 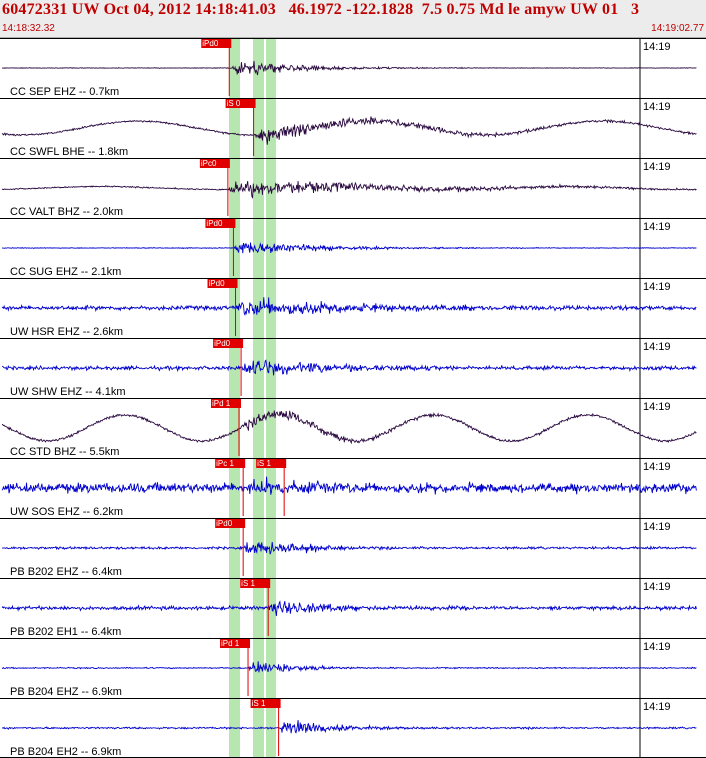 I want to click on station-label: CC STD BHZ -- 5.5km, so click(x=64, y=452).